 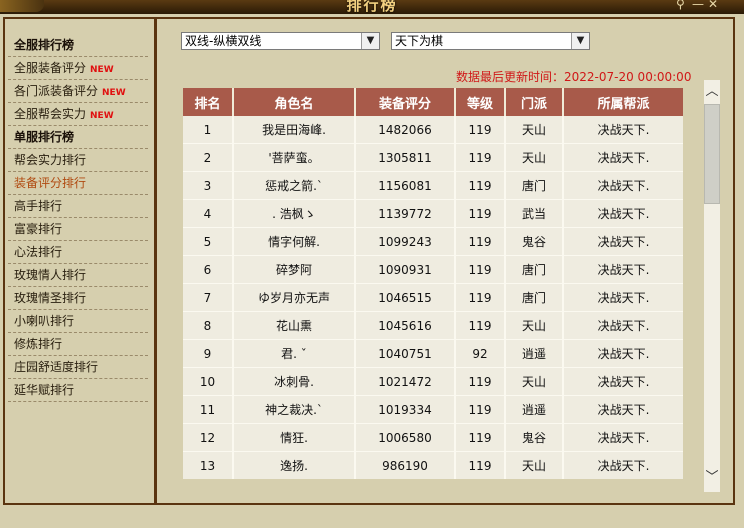 What do you see at coordinates (405, 269) in the screenshot?
I see `table-cell: 1090931` at bounding box center [405, 269].